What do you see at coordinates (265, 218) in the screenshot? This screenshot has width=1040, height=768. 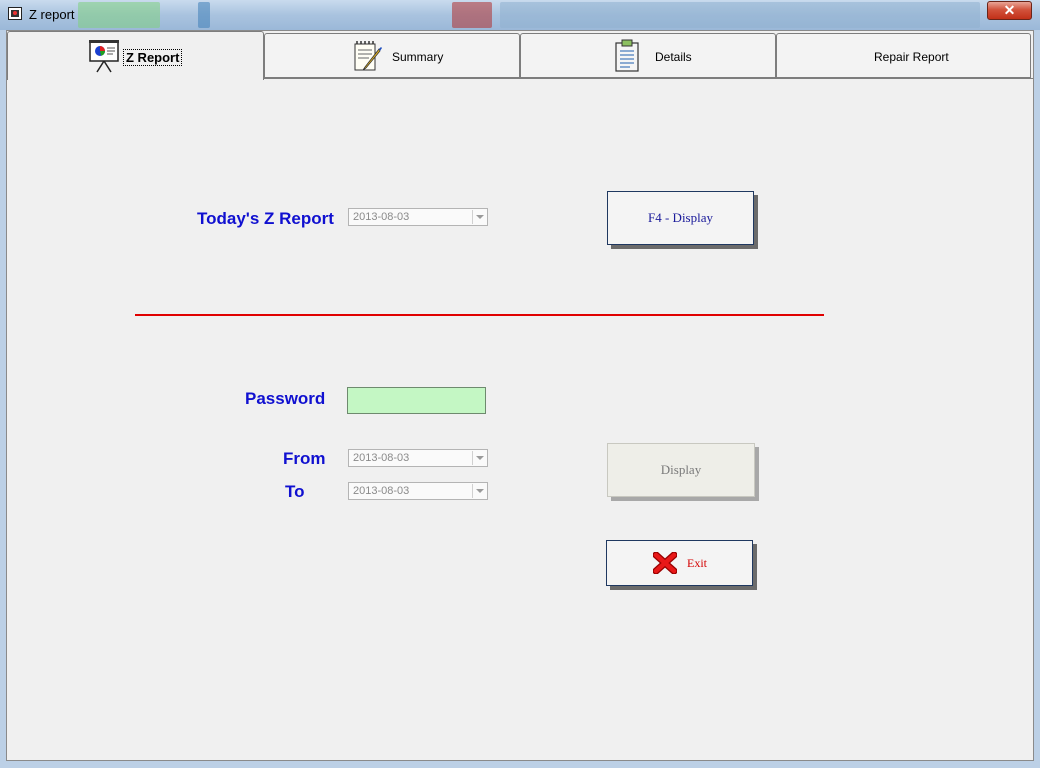 I see `todays-z-report-label: Today's Z Report` at bounding box center [265, 218].